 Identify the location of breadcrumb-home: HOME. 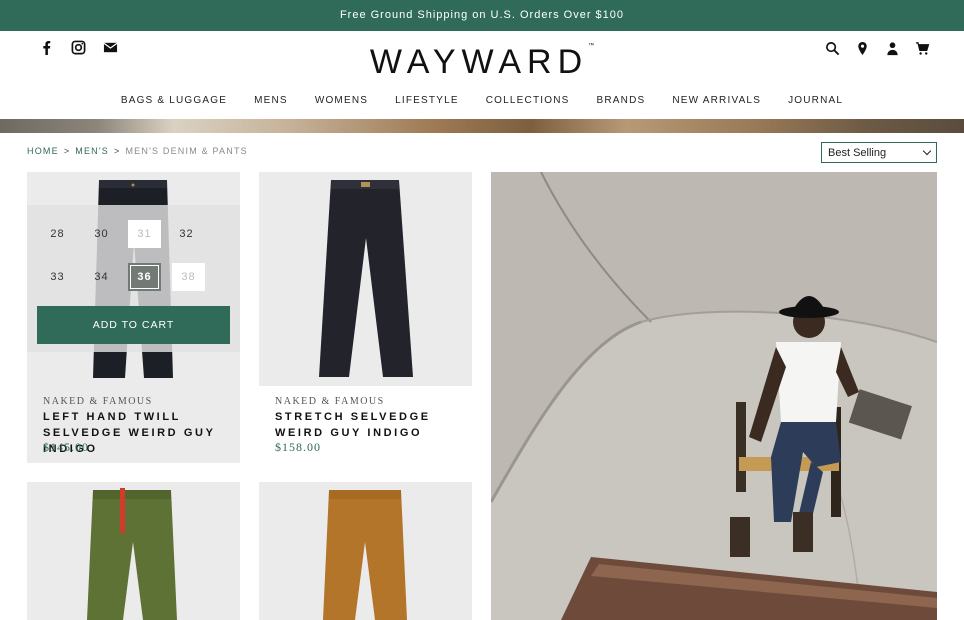
(43, 151).